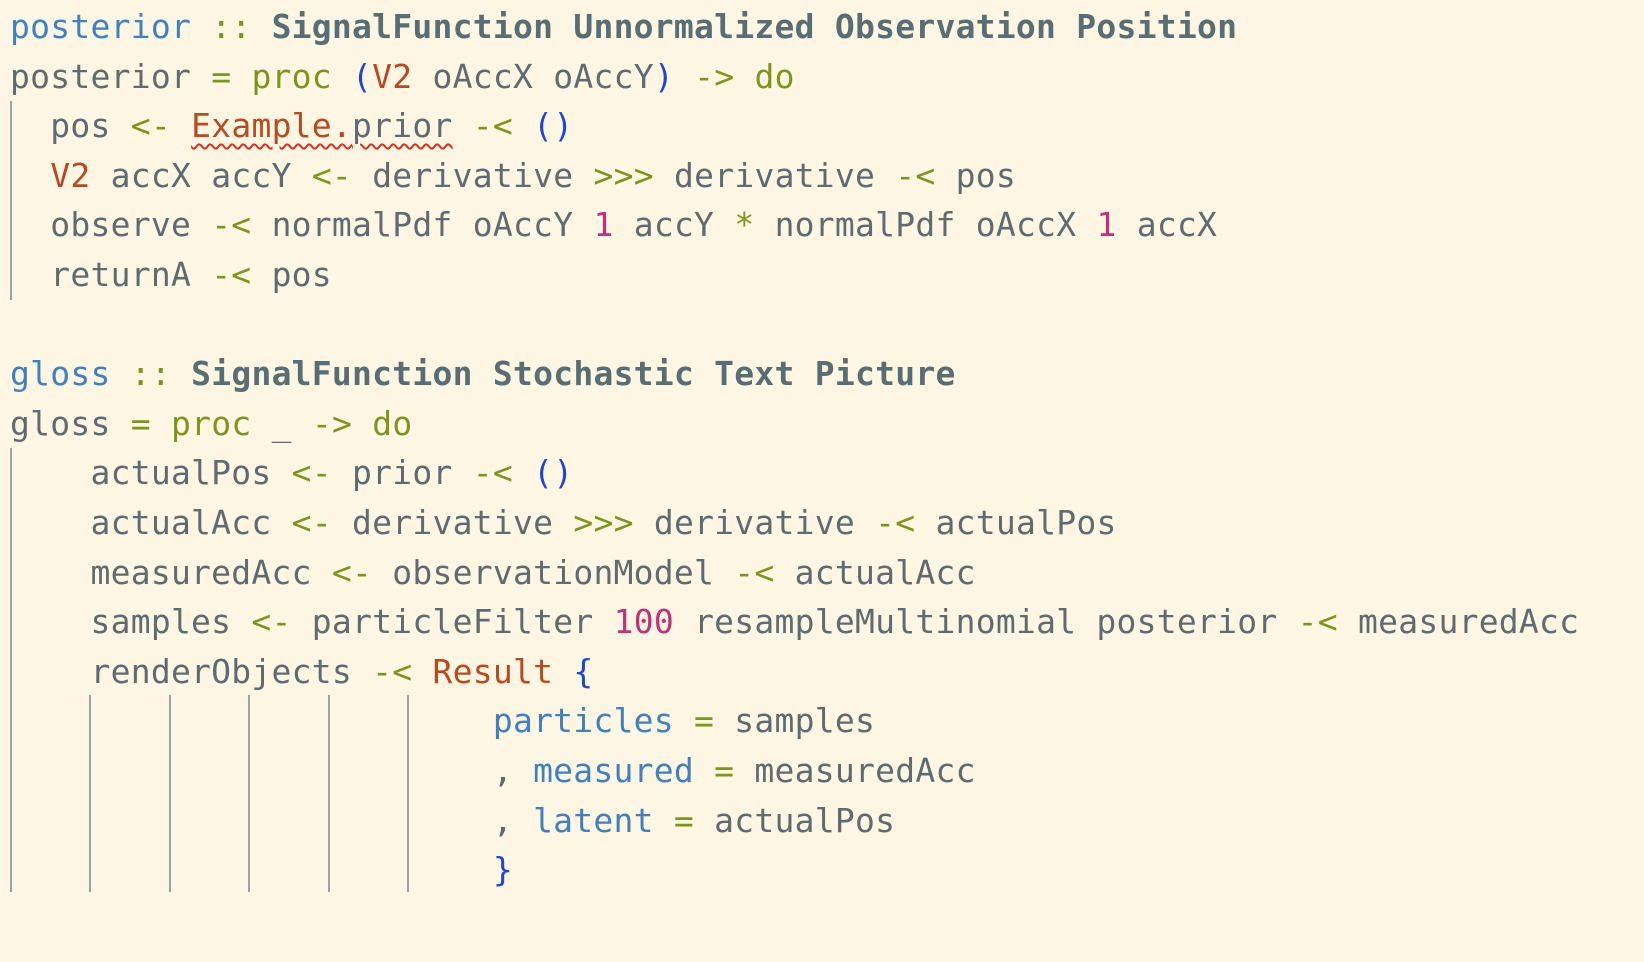  I want to click on token-par: }, so click(502, 870).